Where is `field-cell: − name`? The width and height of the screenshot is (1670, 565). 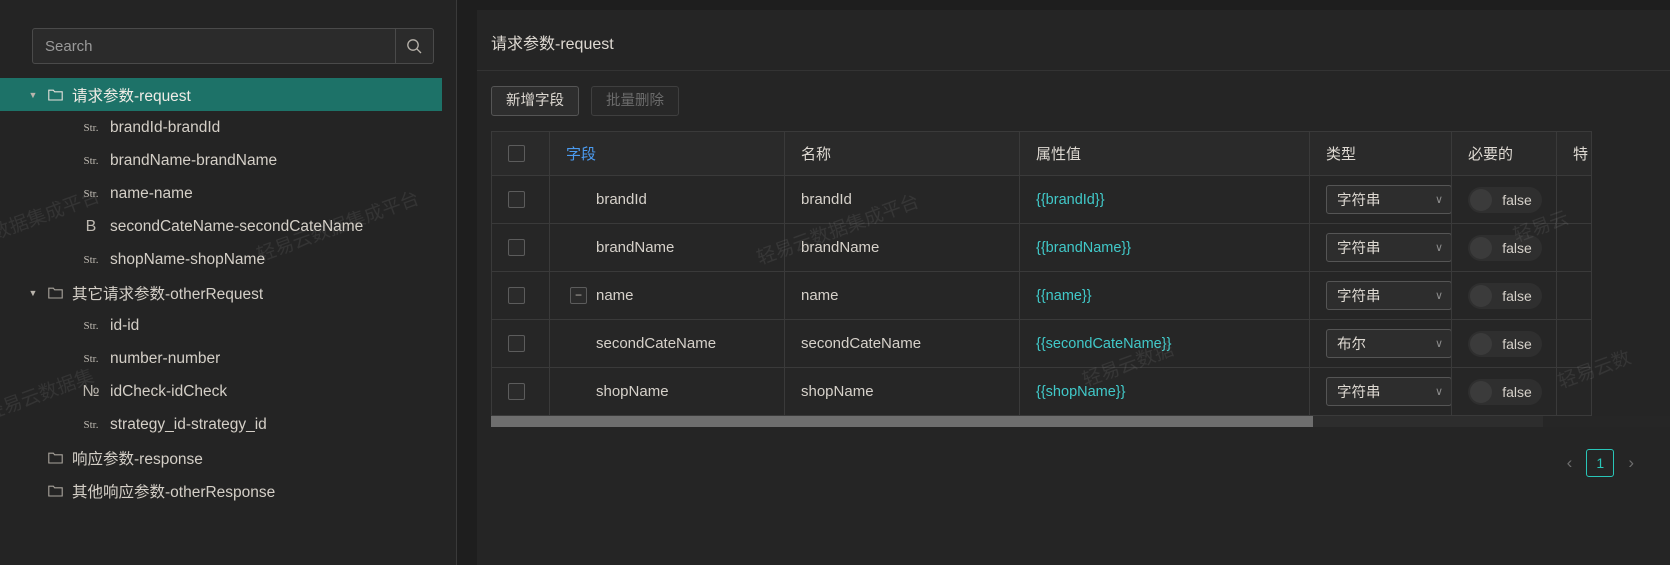
field-cell: − name is located at coordinates (667, 295).